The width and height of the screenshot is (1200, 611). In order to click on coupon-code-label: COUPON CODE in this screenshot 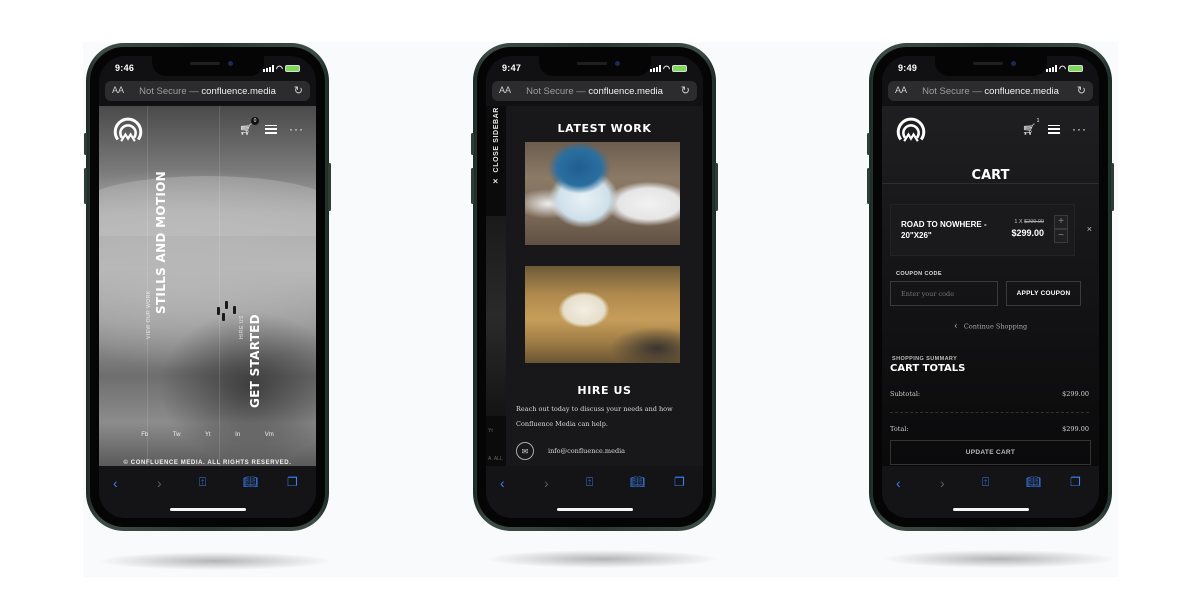, I will do `click(919, 274)`.